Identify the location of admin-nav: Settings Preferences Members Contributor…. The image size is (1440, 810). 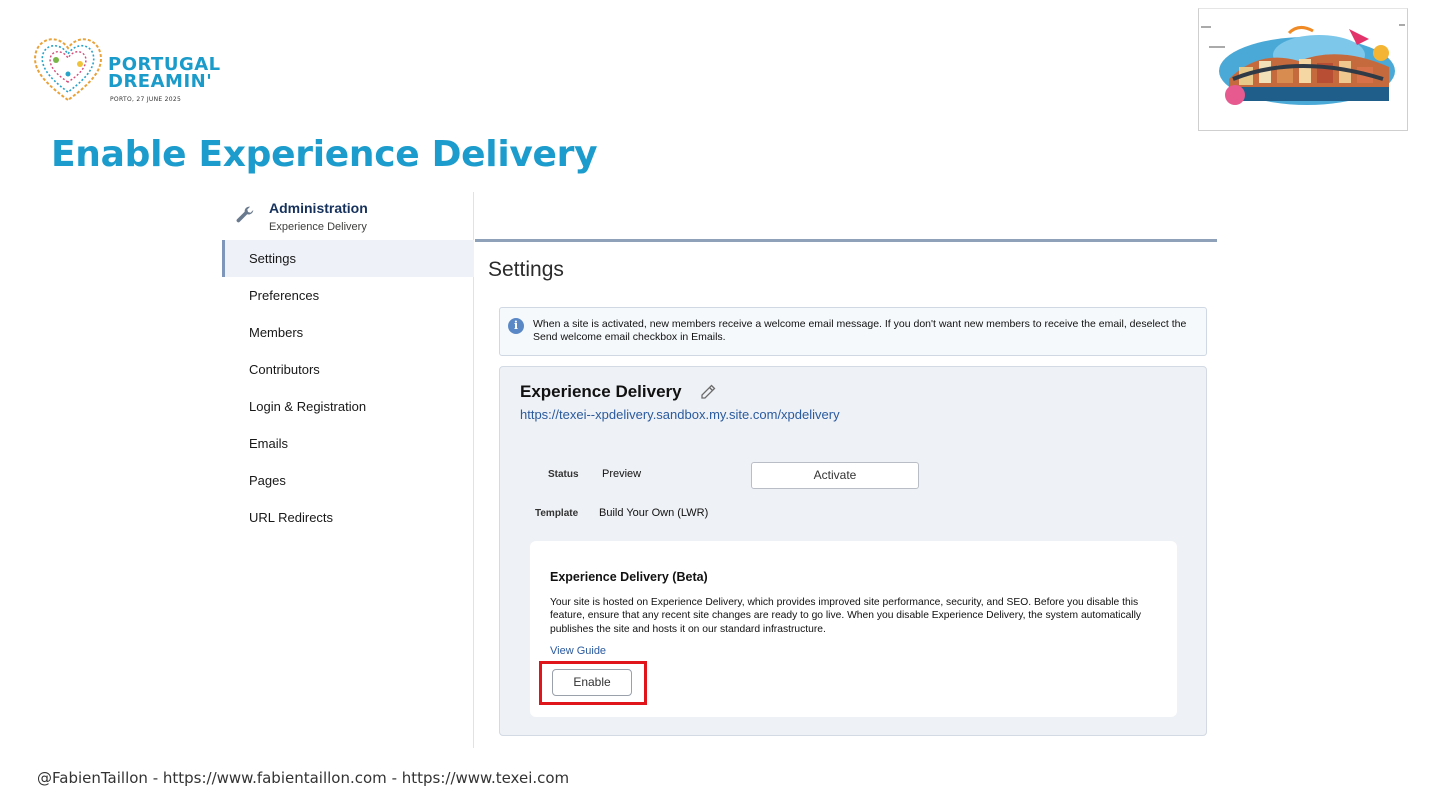
(348, 388).